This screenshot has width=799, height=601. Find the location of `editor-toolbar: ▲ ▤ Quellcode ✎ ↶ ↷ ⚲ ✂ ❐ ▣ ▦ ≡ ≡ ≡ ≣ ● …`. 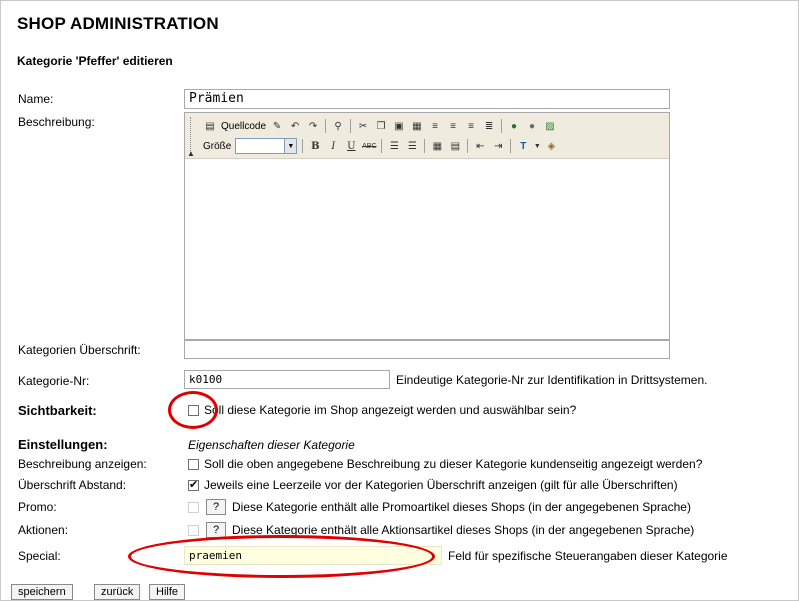

editor-toolbar: ▲ ▤ Quellcode ✎ ↶ ↷ ⚲ ✂ ❐ ▣ ▦ ≡ ≡ ≡ ≣ ● … is located at coordinates (427, 136).